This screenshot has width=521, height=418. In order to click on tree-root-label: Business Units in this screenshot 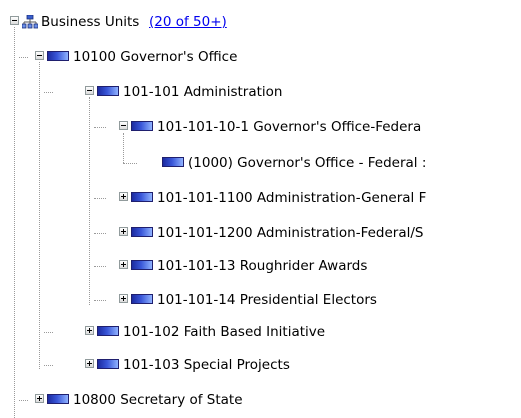, I will do `click(90, 22)`.